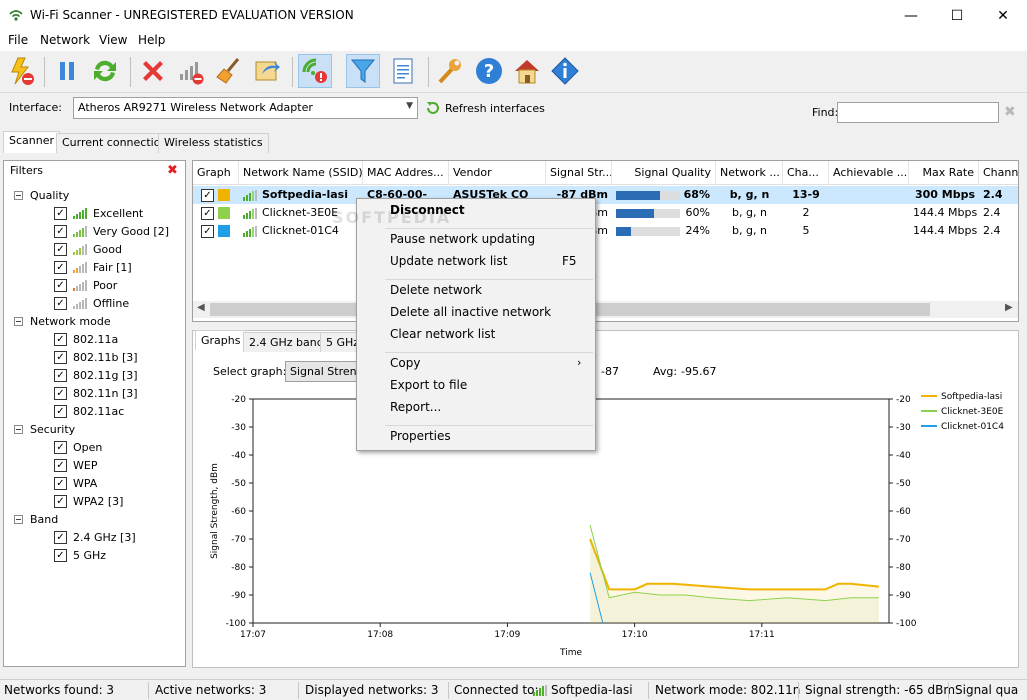 This screenshot has height=700, width=1027. Describe the element at coordinates (172, 170) in the screenshot. I see `clear-filters-icon: ✖` at that location.